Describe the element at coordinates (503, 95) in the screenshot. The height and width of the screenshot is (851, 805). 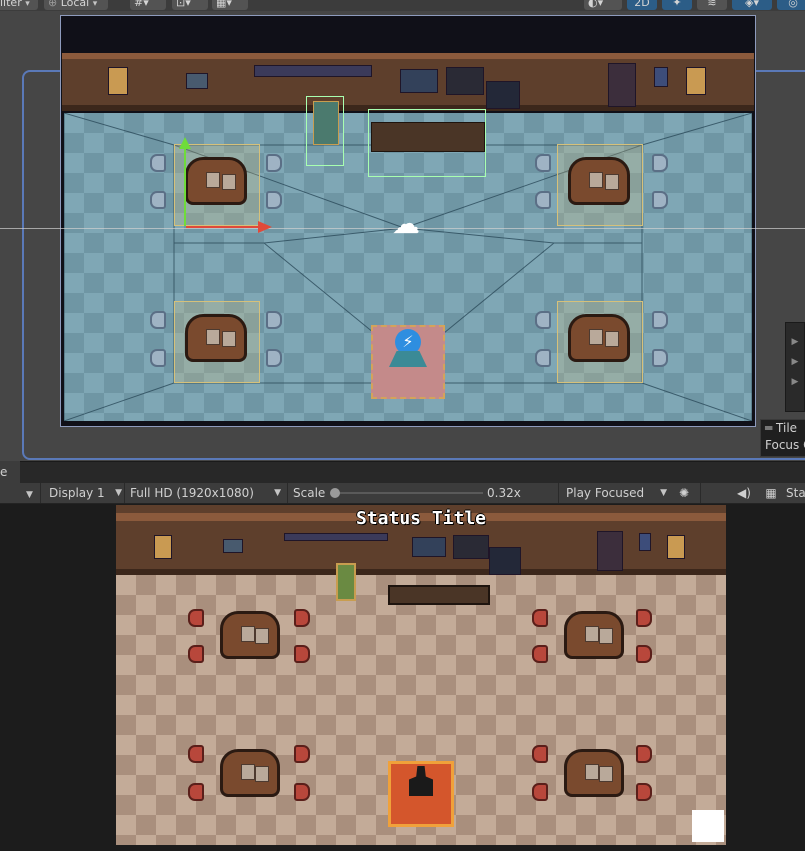
I see `tv-icon` at that location.